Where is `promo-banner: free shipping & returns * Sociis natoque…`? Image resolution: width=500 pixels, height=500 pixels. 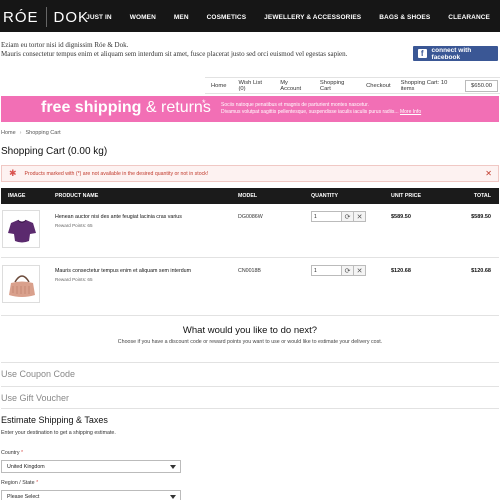
promo-banner: free shipping & returns * Sociis natoque… is located at coordinates (250, 109).